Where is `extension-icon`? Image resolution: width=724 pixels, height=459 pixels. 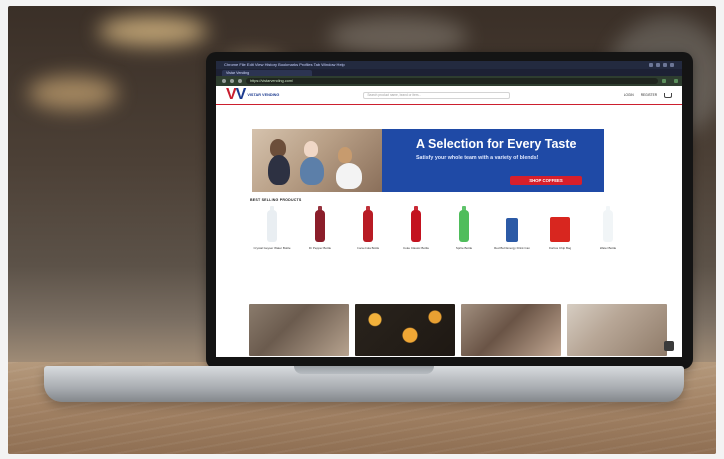 extension-icon is located at coordinates (664, 81).